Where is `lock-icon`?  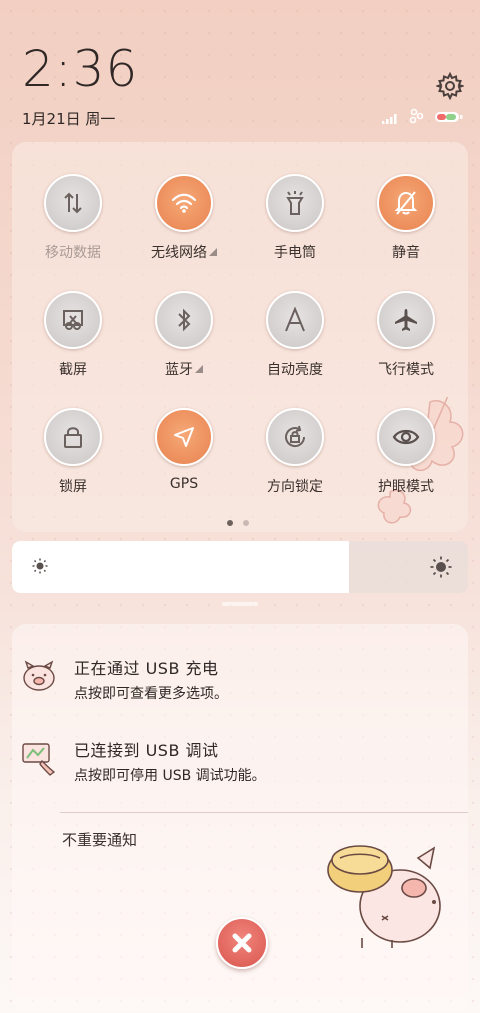 lock-icon is located at coordinates (73, 437).